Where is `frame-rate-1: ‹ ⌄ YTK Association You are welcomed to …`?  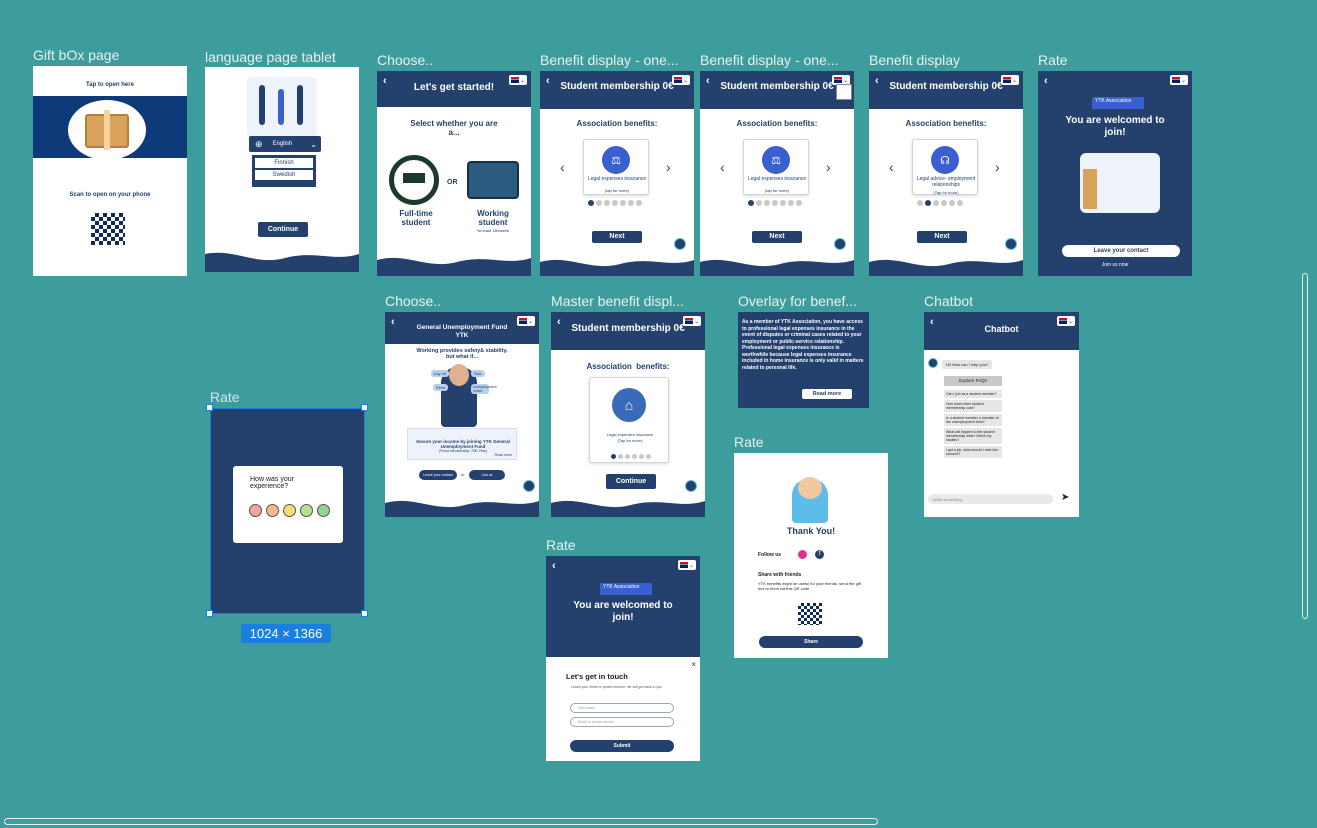 frame-rate-1: ‹ ⌄ YTK Association You are welcomed to … is located at coordinates (1115, 173).